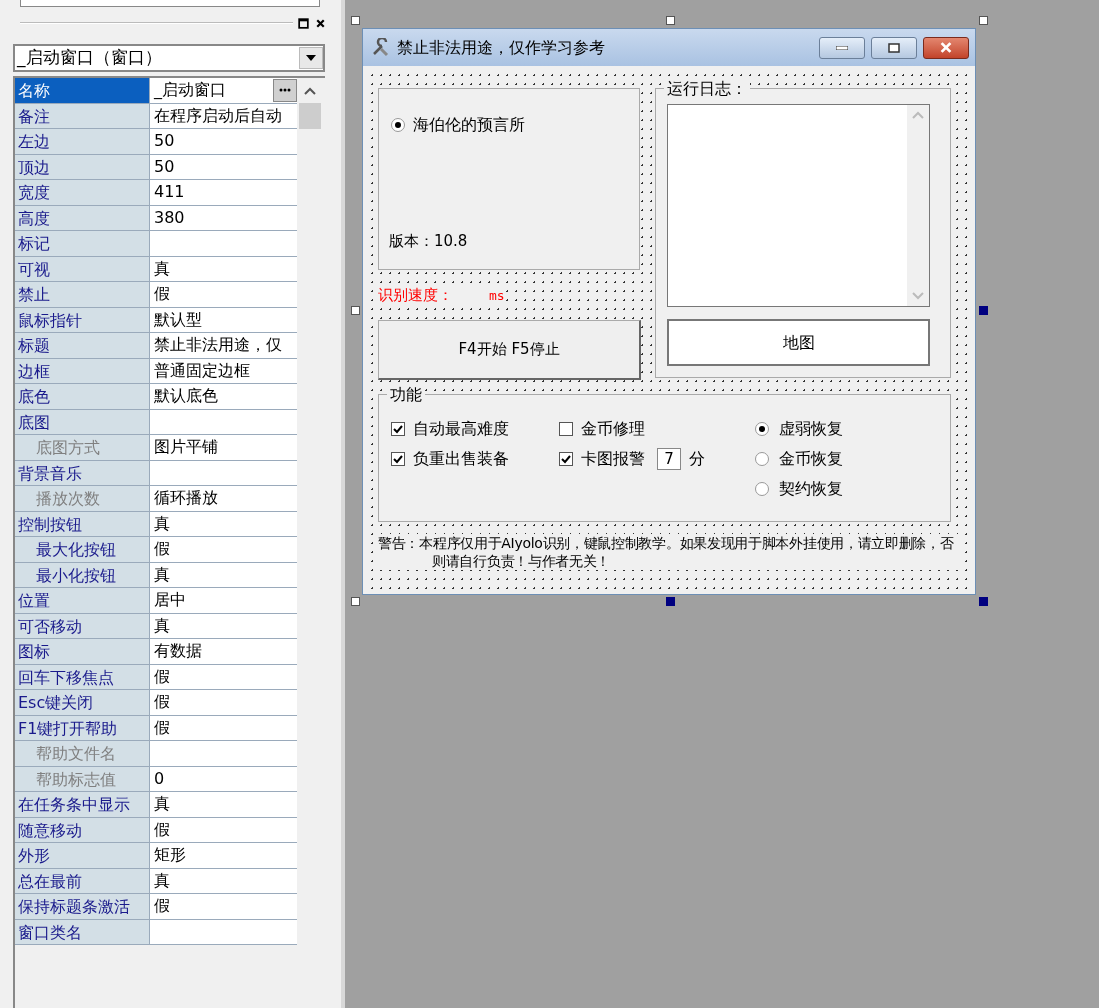 This screenshot has width=1099, height=1008. I want to click on radio-label: 海伯伦的预言所, so click(469, 125).